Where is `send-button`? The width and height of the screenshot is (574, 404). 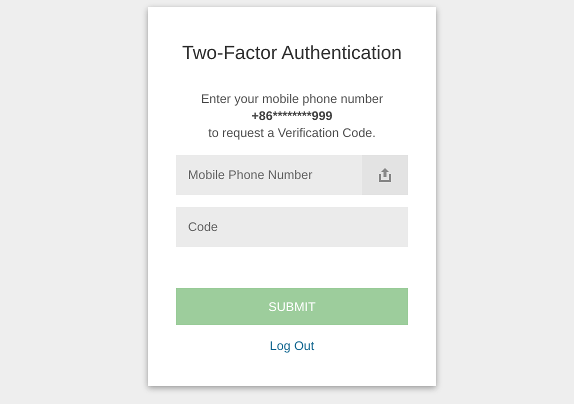
send-button is located at coordinates (385, 175).